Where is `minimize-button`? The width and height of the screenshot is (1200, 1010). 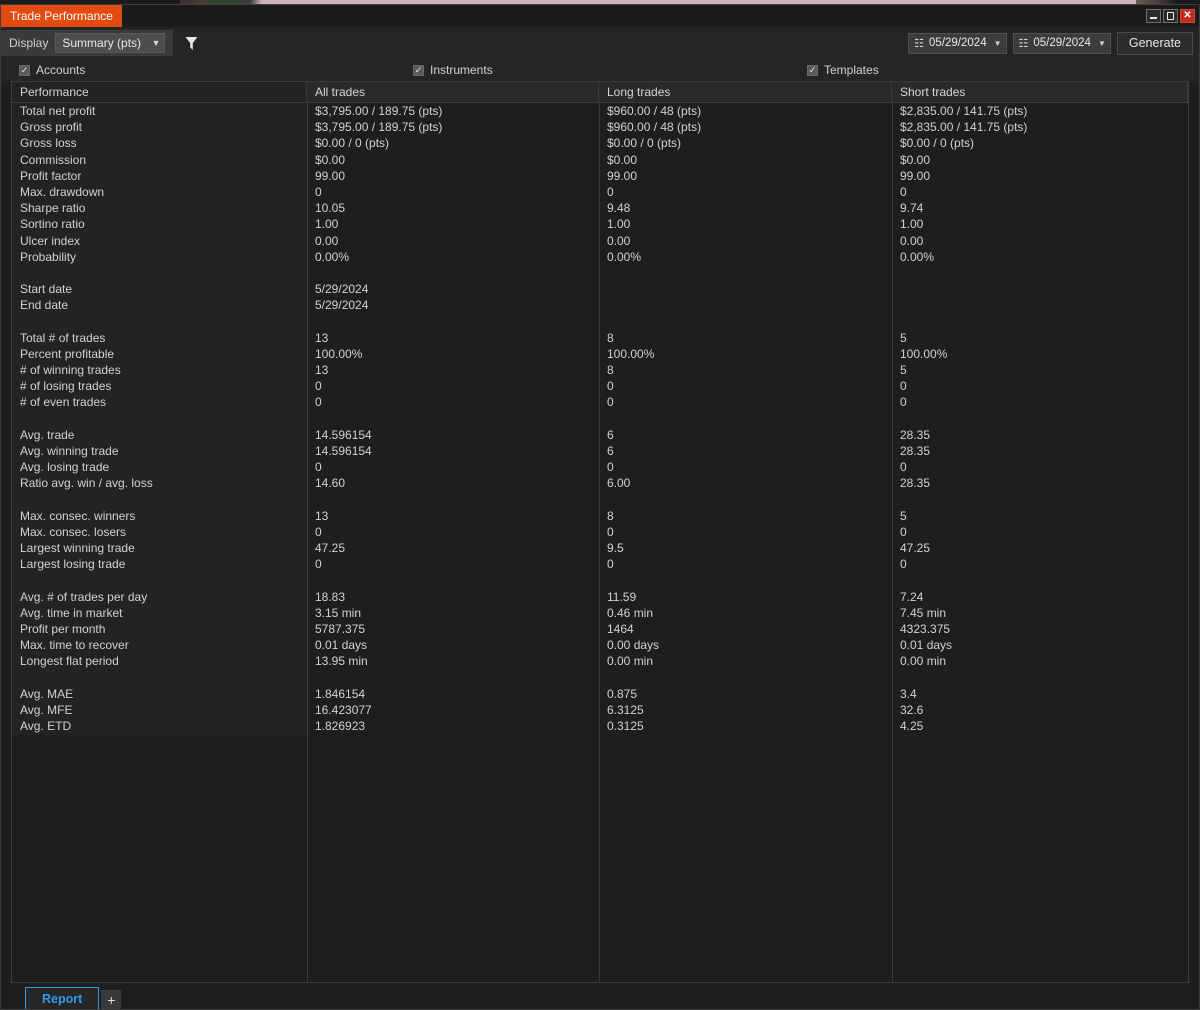
minimize-button is located at coordinates (1153, 16).